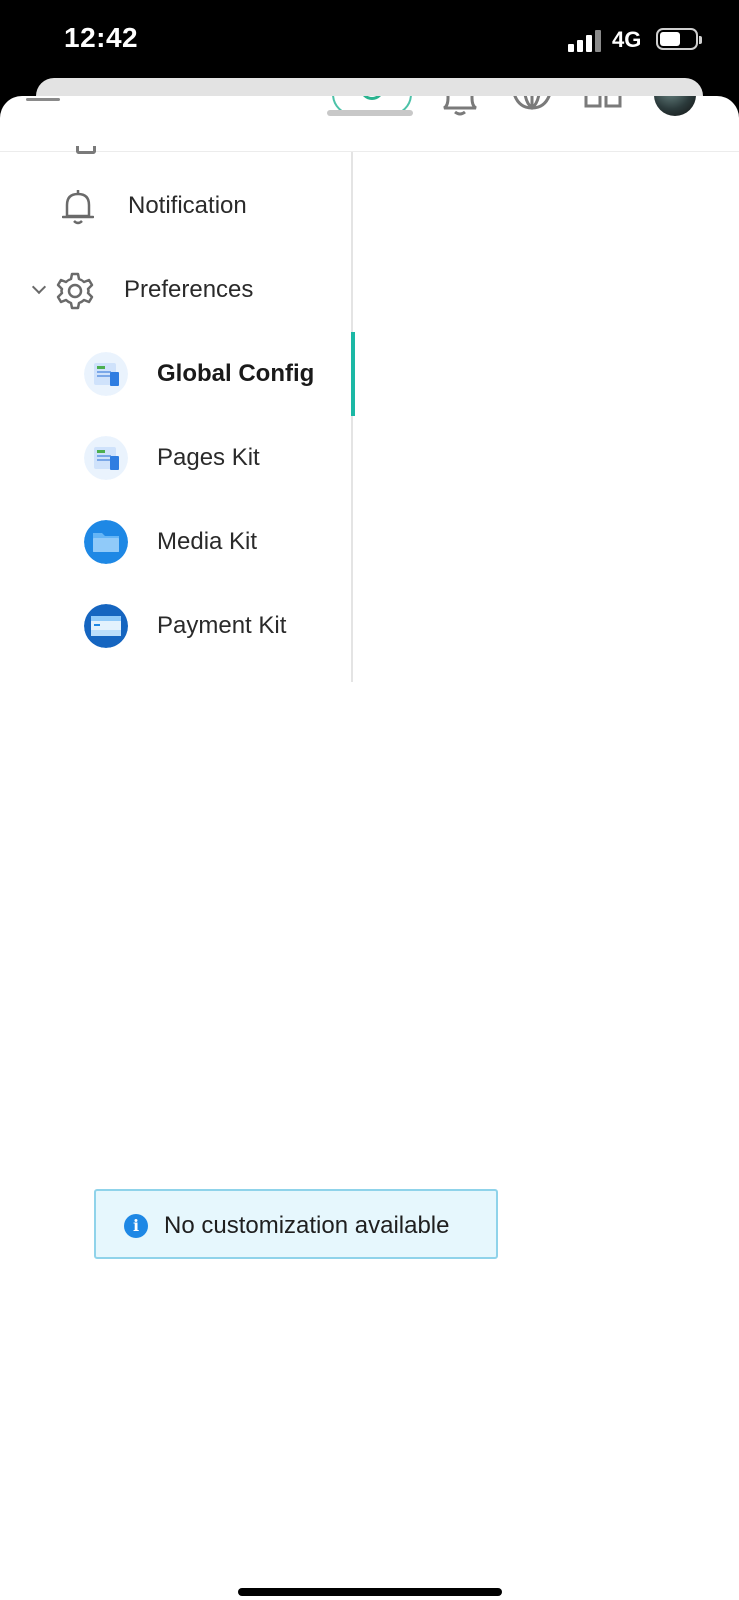 The height and width of the screenshot is (1600, 739). What do you see at coordinates (307, 1225) in the screenshot?
I see `toast-message: No customization available` at bounding box center [307, 1225].